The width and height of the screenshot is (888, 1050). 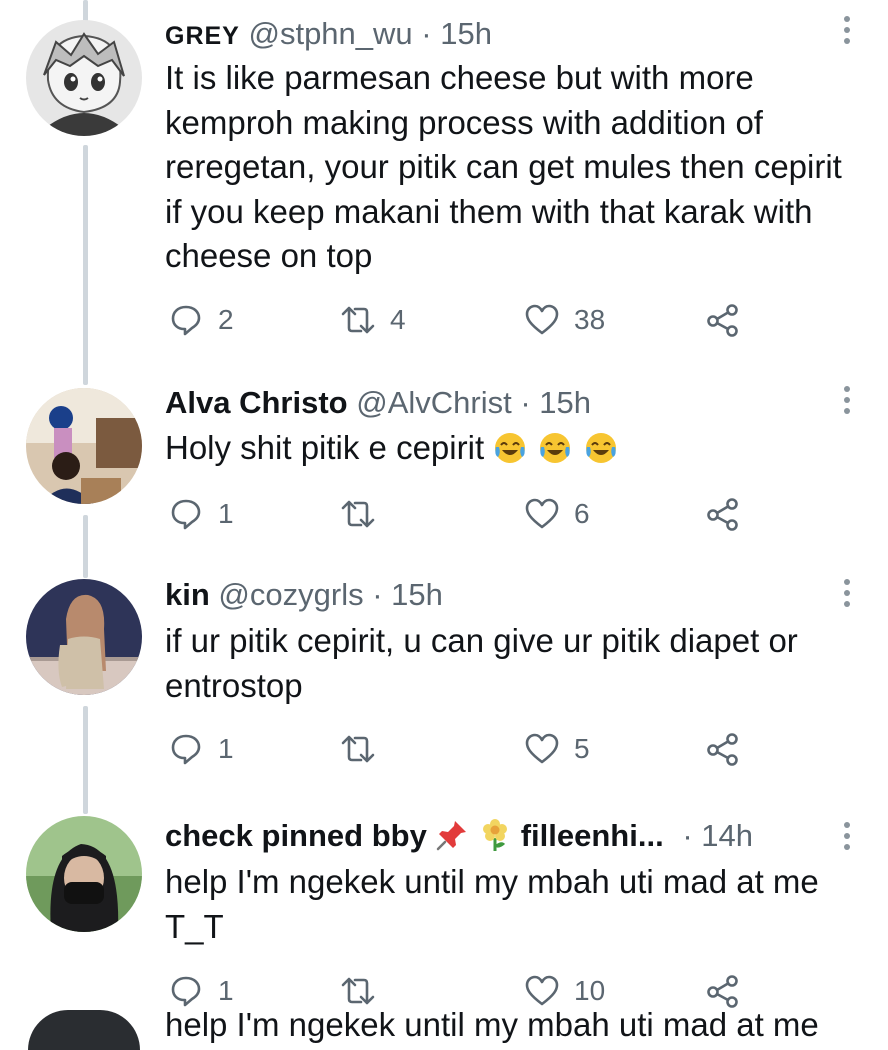 I want to click on tweet-header: kin @cozygrls · 15h, so click(x=496, y=595).